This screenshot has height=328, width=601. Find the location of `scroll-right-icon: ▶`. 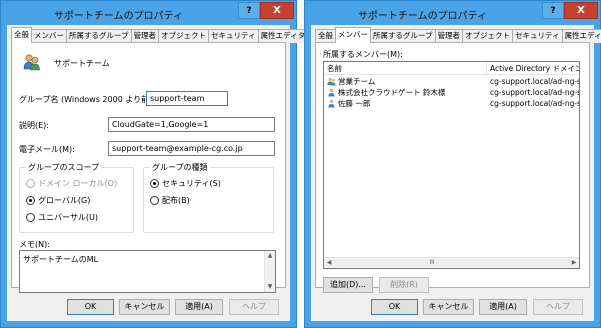

scroll-right-icon: ▶ is located at coordinates (574, 263).